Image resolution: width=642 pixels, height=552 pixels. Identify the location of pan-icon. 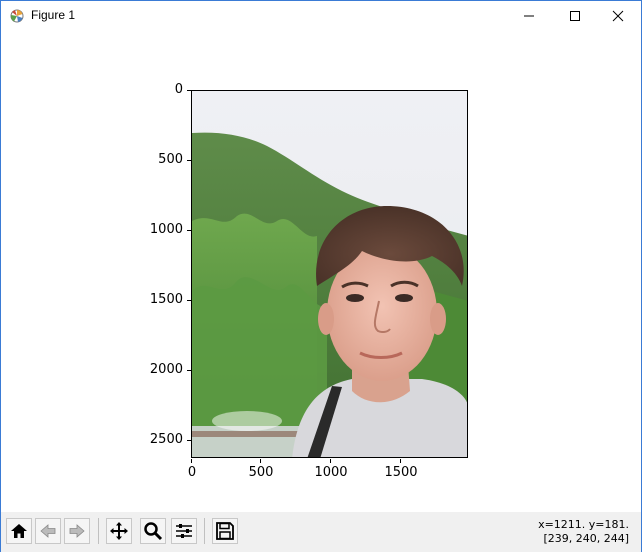
(119, 531).